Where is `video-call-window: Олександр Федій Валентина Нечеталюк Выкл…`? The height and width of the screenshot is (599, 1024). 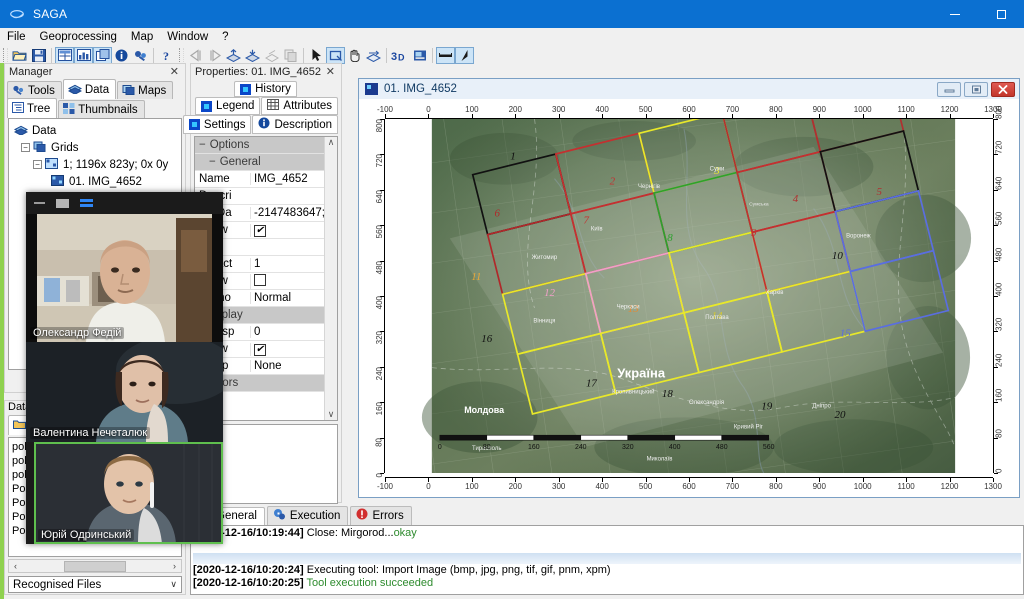
video-call-window: Олександр Федій Валентина Нечеталюк Выкл… is located at coordinates (124, 368).